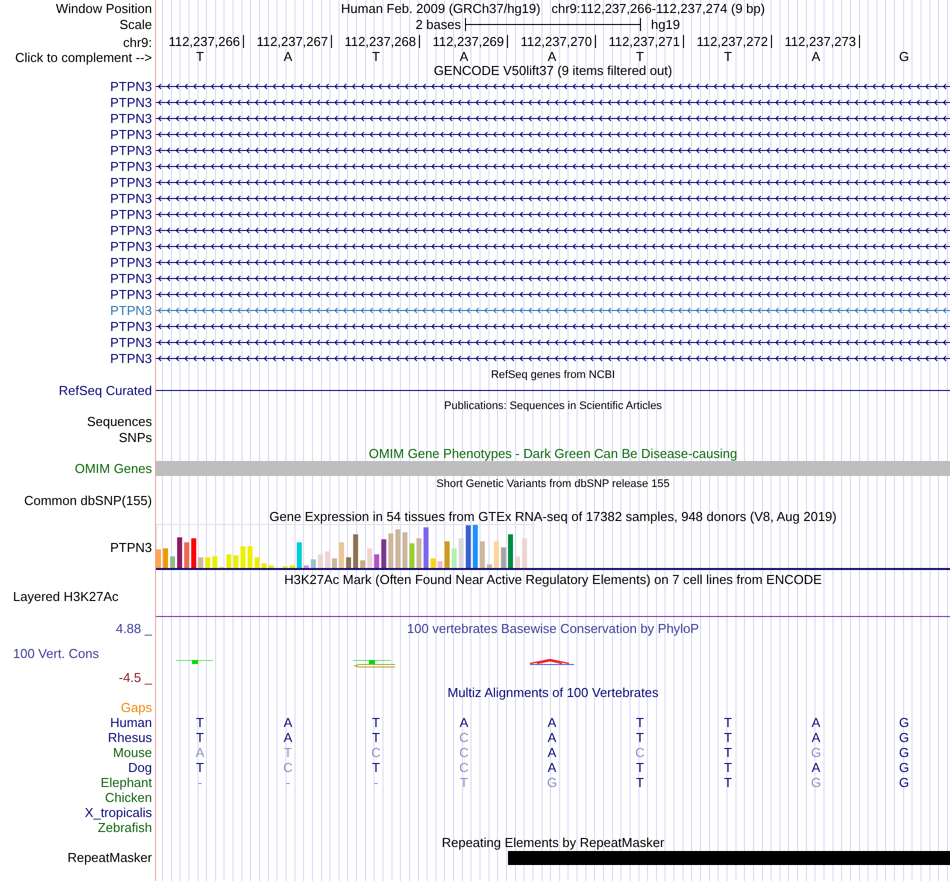 The width and height of the screenshot is (950, 881). What do you see at coordinates (135, 437) in the screenshot?
I see `track-label: SNPs` at bounding box center [135, 437].